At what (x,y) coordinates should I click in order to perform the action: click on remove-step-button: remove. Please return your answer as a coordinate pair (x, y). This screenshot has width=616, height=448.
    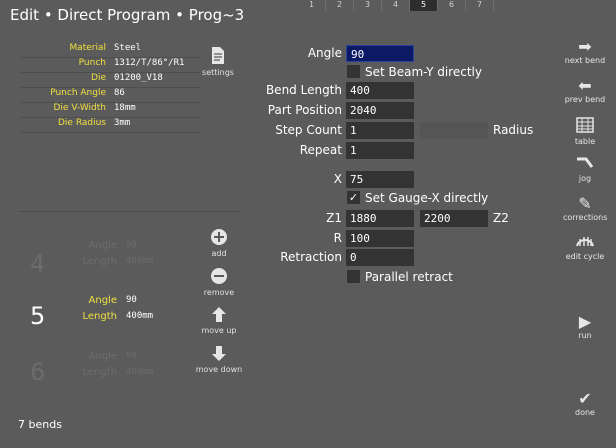
    Looking at the image, I should click on (219, 282).